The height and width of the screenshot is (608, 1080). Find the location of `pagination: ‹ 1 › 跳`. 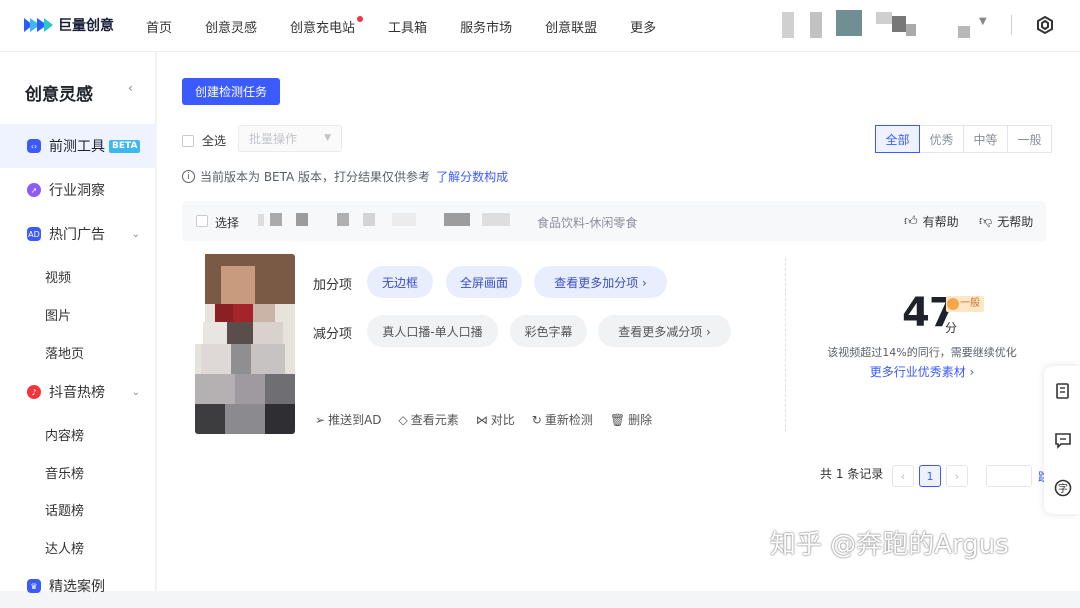

pagination: ‹ 1 › 跳 is located at coordinates (971, 476).